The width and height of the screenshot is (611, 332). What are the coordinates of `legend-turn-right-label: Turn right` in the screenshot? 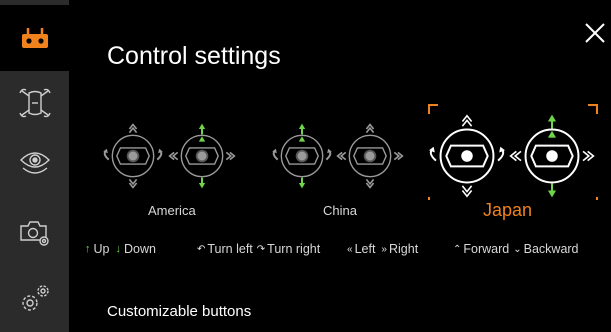 It's located at (294, 249).